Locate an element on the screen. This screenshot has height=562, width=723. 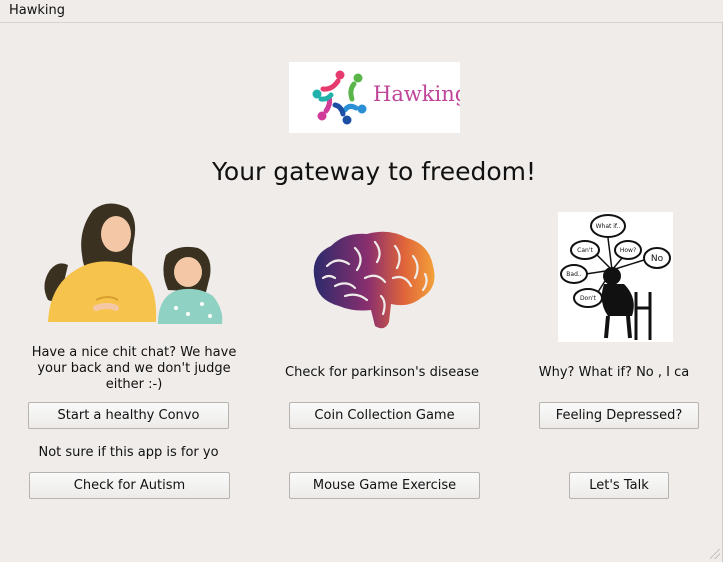
hawking-logo: Hawking is located at coordinates (374, 97).